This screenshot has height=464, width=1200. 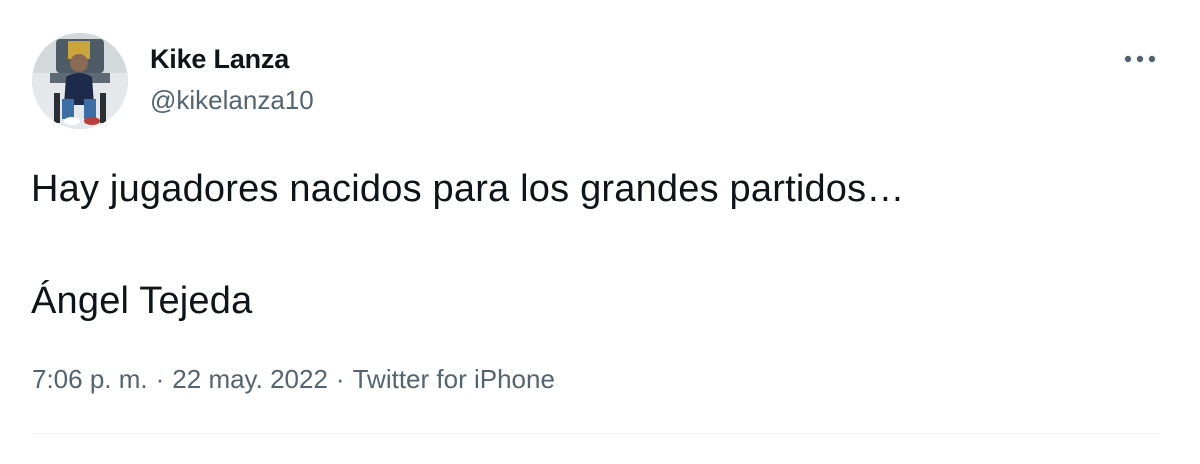 I want to click on tweet-text-line: Ángel Tejeda, so click(x=142, y=301).